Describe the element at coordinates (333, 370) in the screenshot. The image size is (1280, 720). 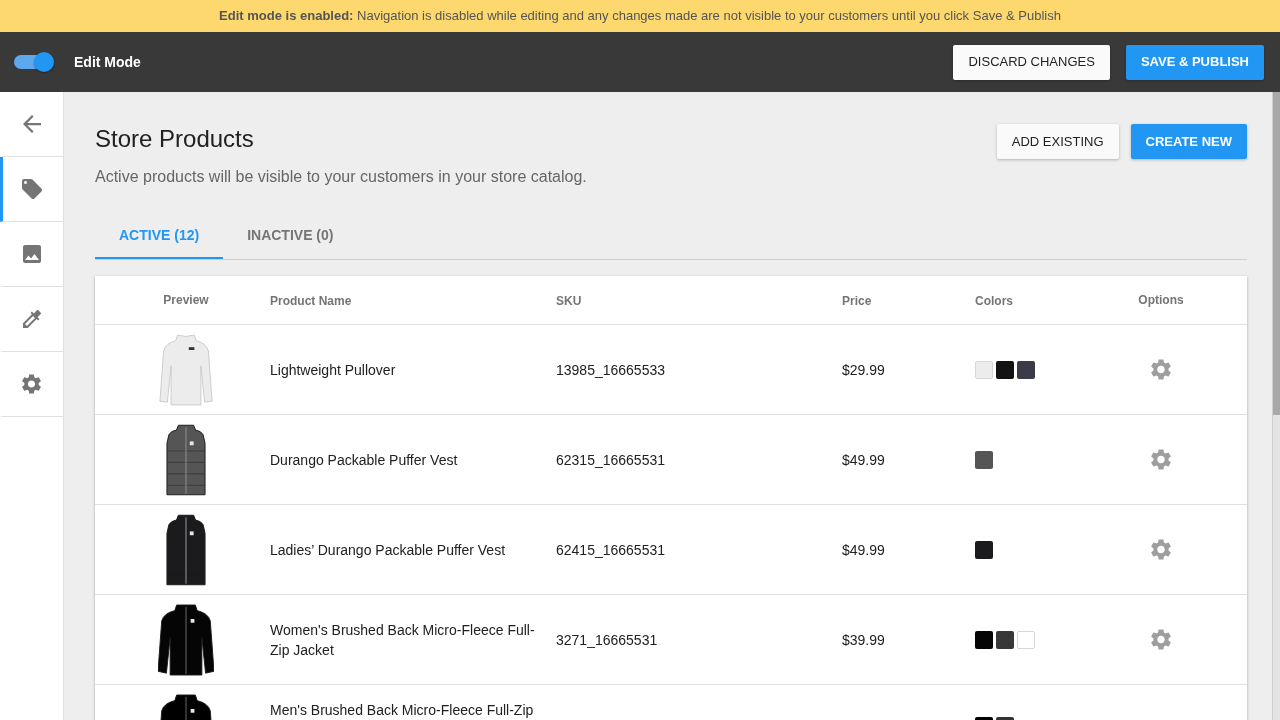
I see `product-name: Lightweight Pullover` at that location.